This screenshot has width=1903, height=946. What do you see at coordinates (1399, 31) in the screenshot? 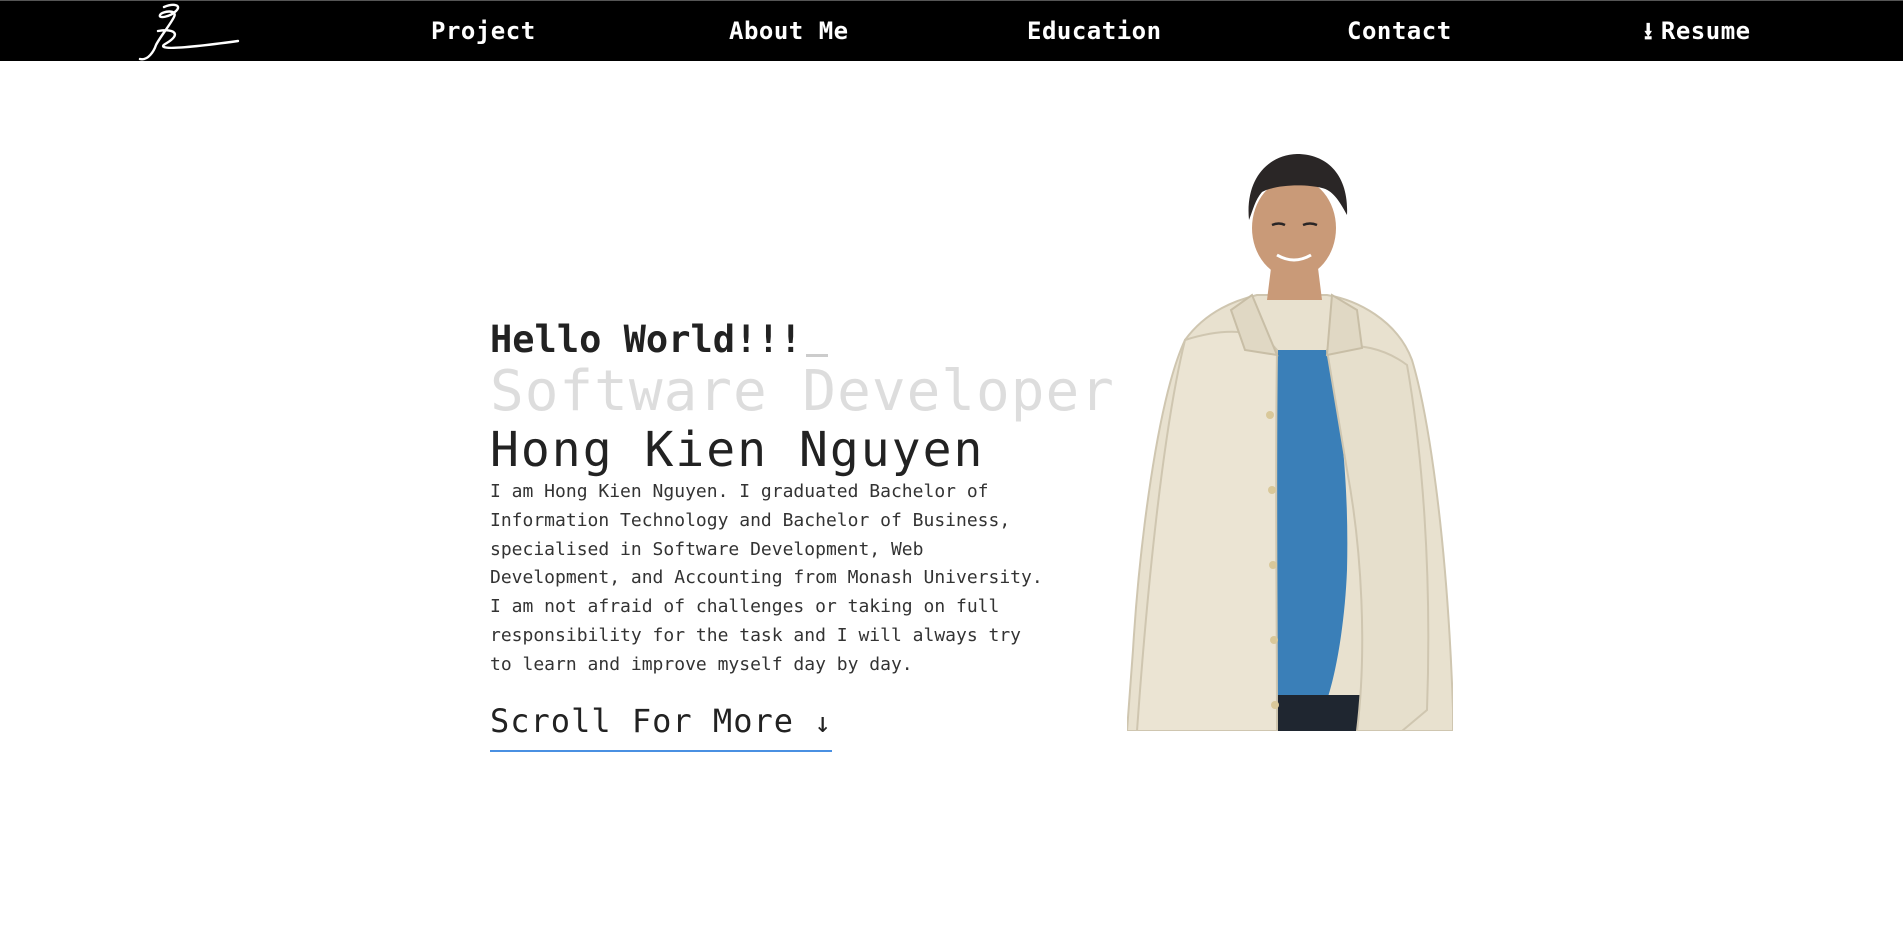
I see `nav-contact: Contact` at bounding box center [1399, 31].